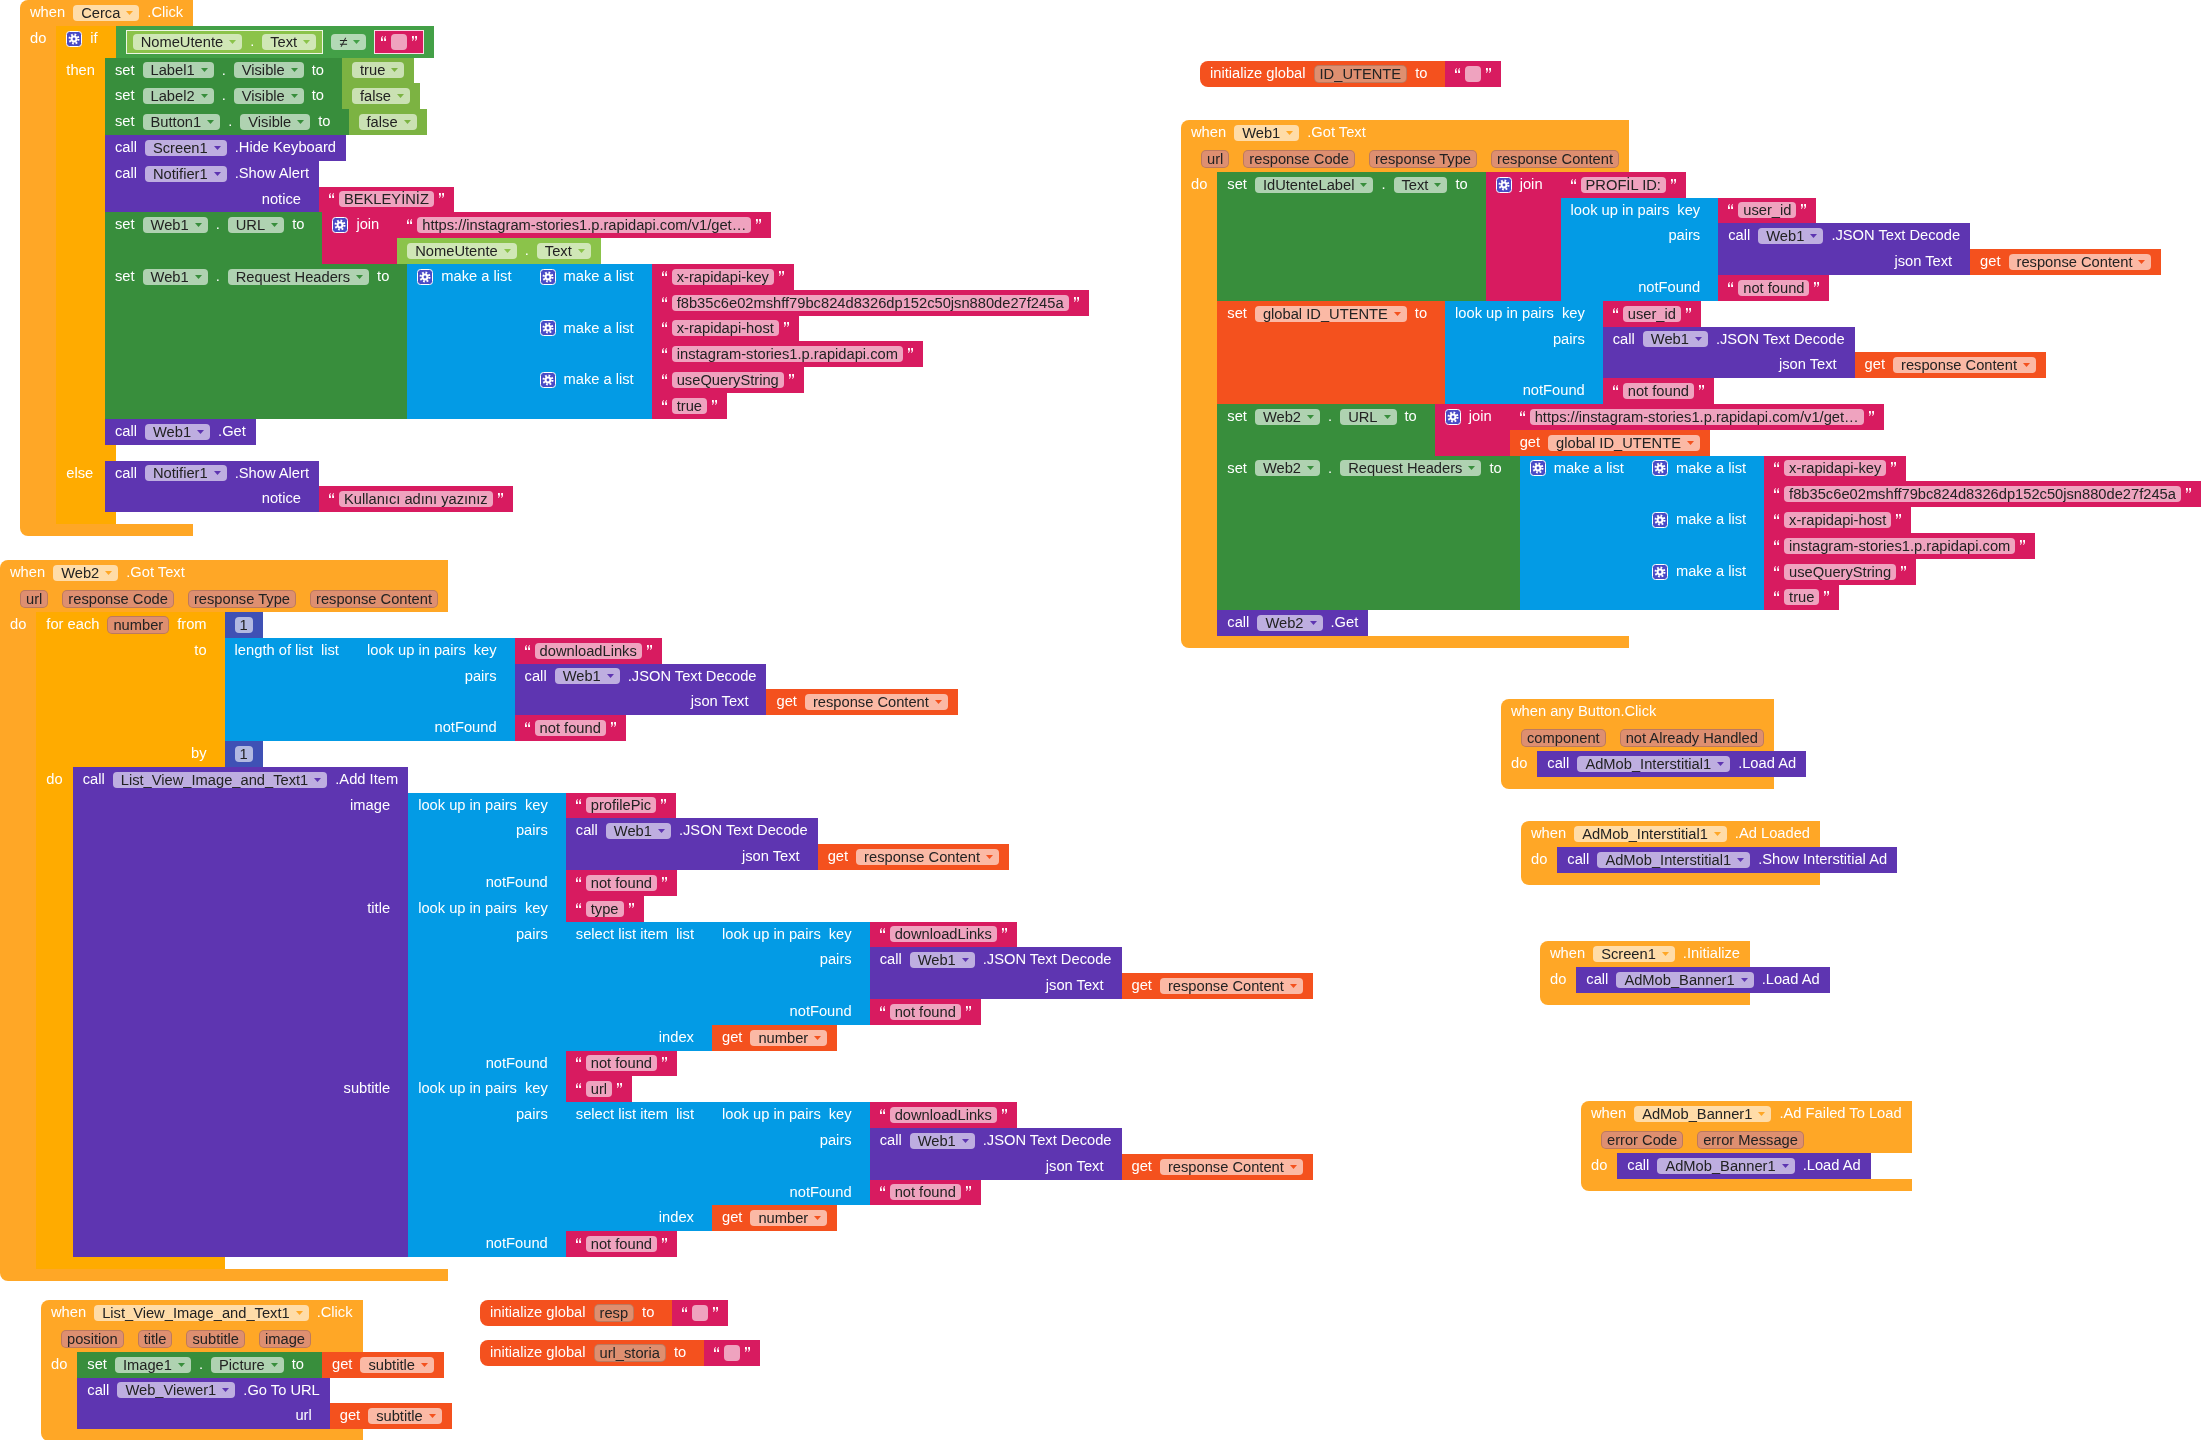  I want to click on name-field: error Message, so click(1750, 1139).